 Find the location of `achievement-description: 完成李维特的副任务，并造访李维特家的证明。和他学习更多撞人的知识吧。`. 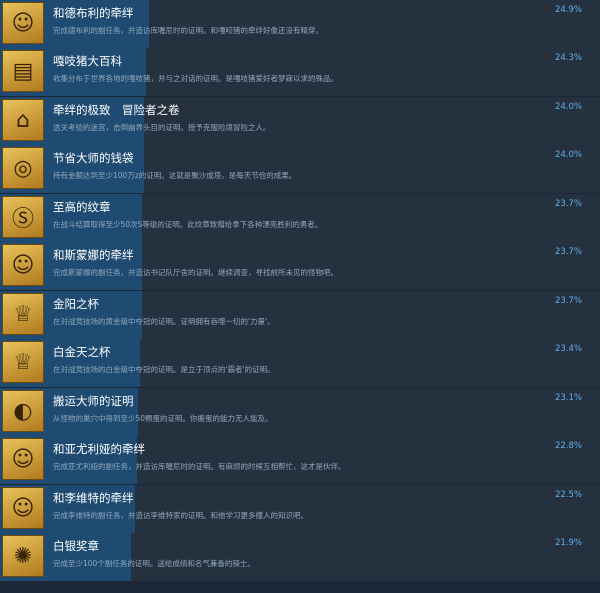

achievement-description: 完成李维特的副任务，并造访李维特家的证明。和他学习更多撞人的知识吧。 is located at coordinates (180, 515).